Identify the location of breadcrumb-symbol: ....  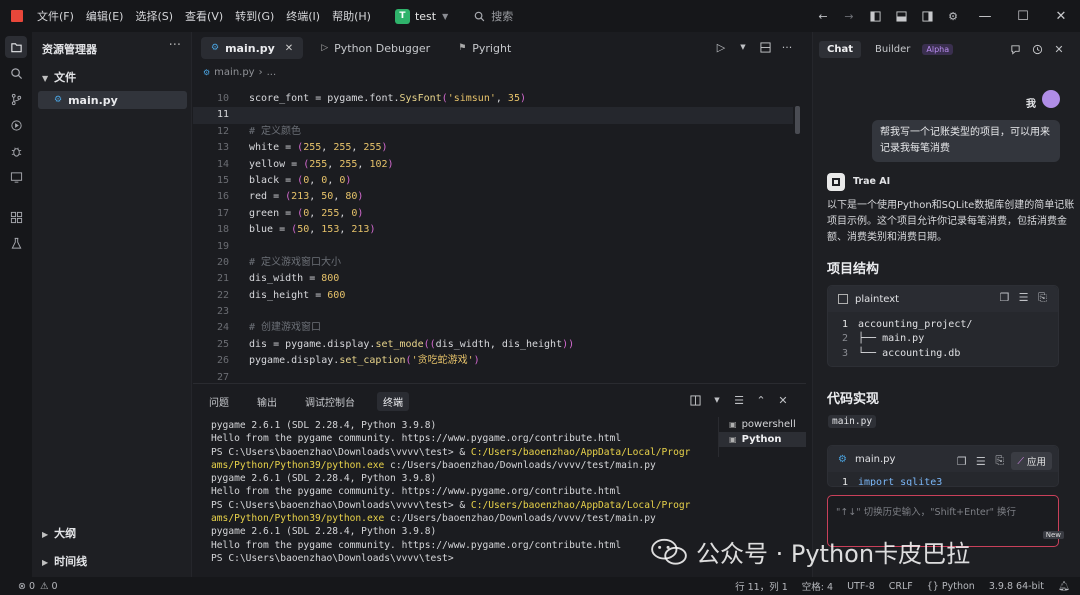
(272, 72).